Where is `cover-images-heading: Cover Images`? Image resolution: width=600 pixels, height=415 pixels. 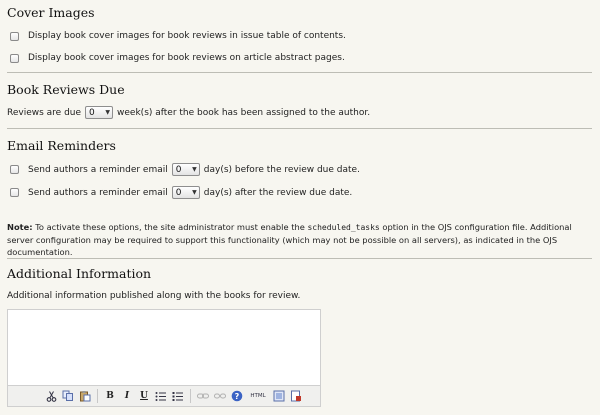
cover-images-heading: Cover Images is located at coordinates (51, 12).